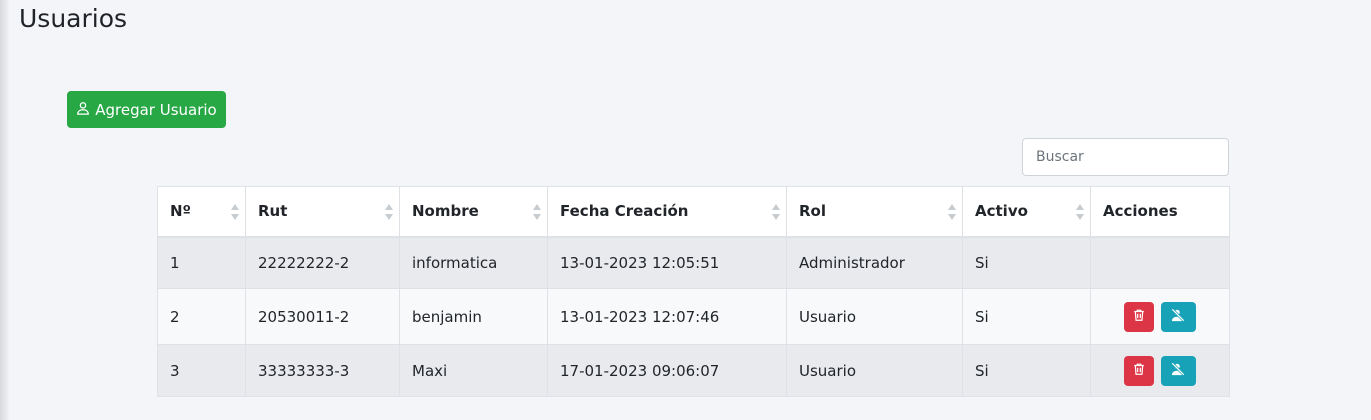 This screenshot has width=1371, height=420. What do you see at coordinates (1160, 212) in the screenshot?
I see `column-header-acciones: Acciones` at bounding box center [1160, 212].